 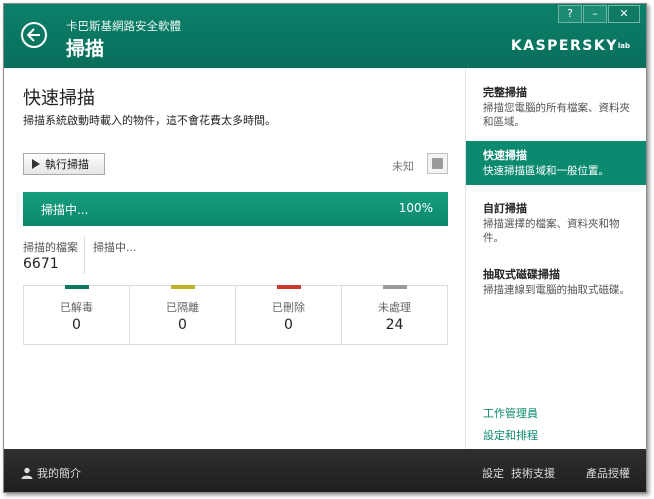 I want to click on logo-suffix: lab, so click(x=623, y=46).